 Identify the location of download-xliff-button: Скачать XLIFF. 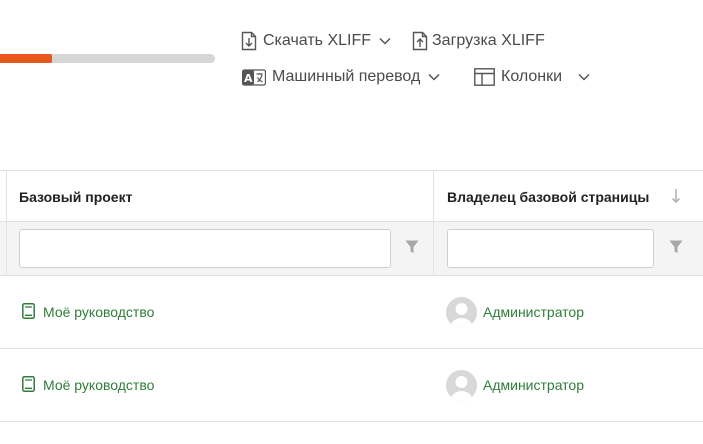
(316, 41).